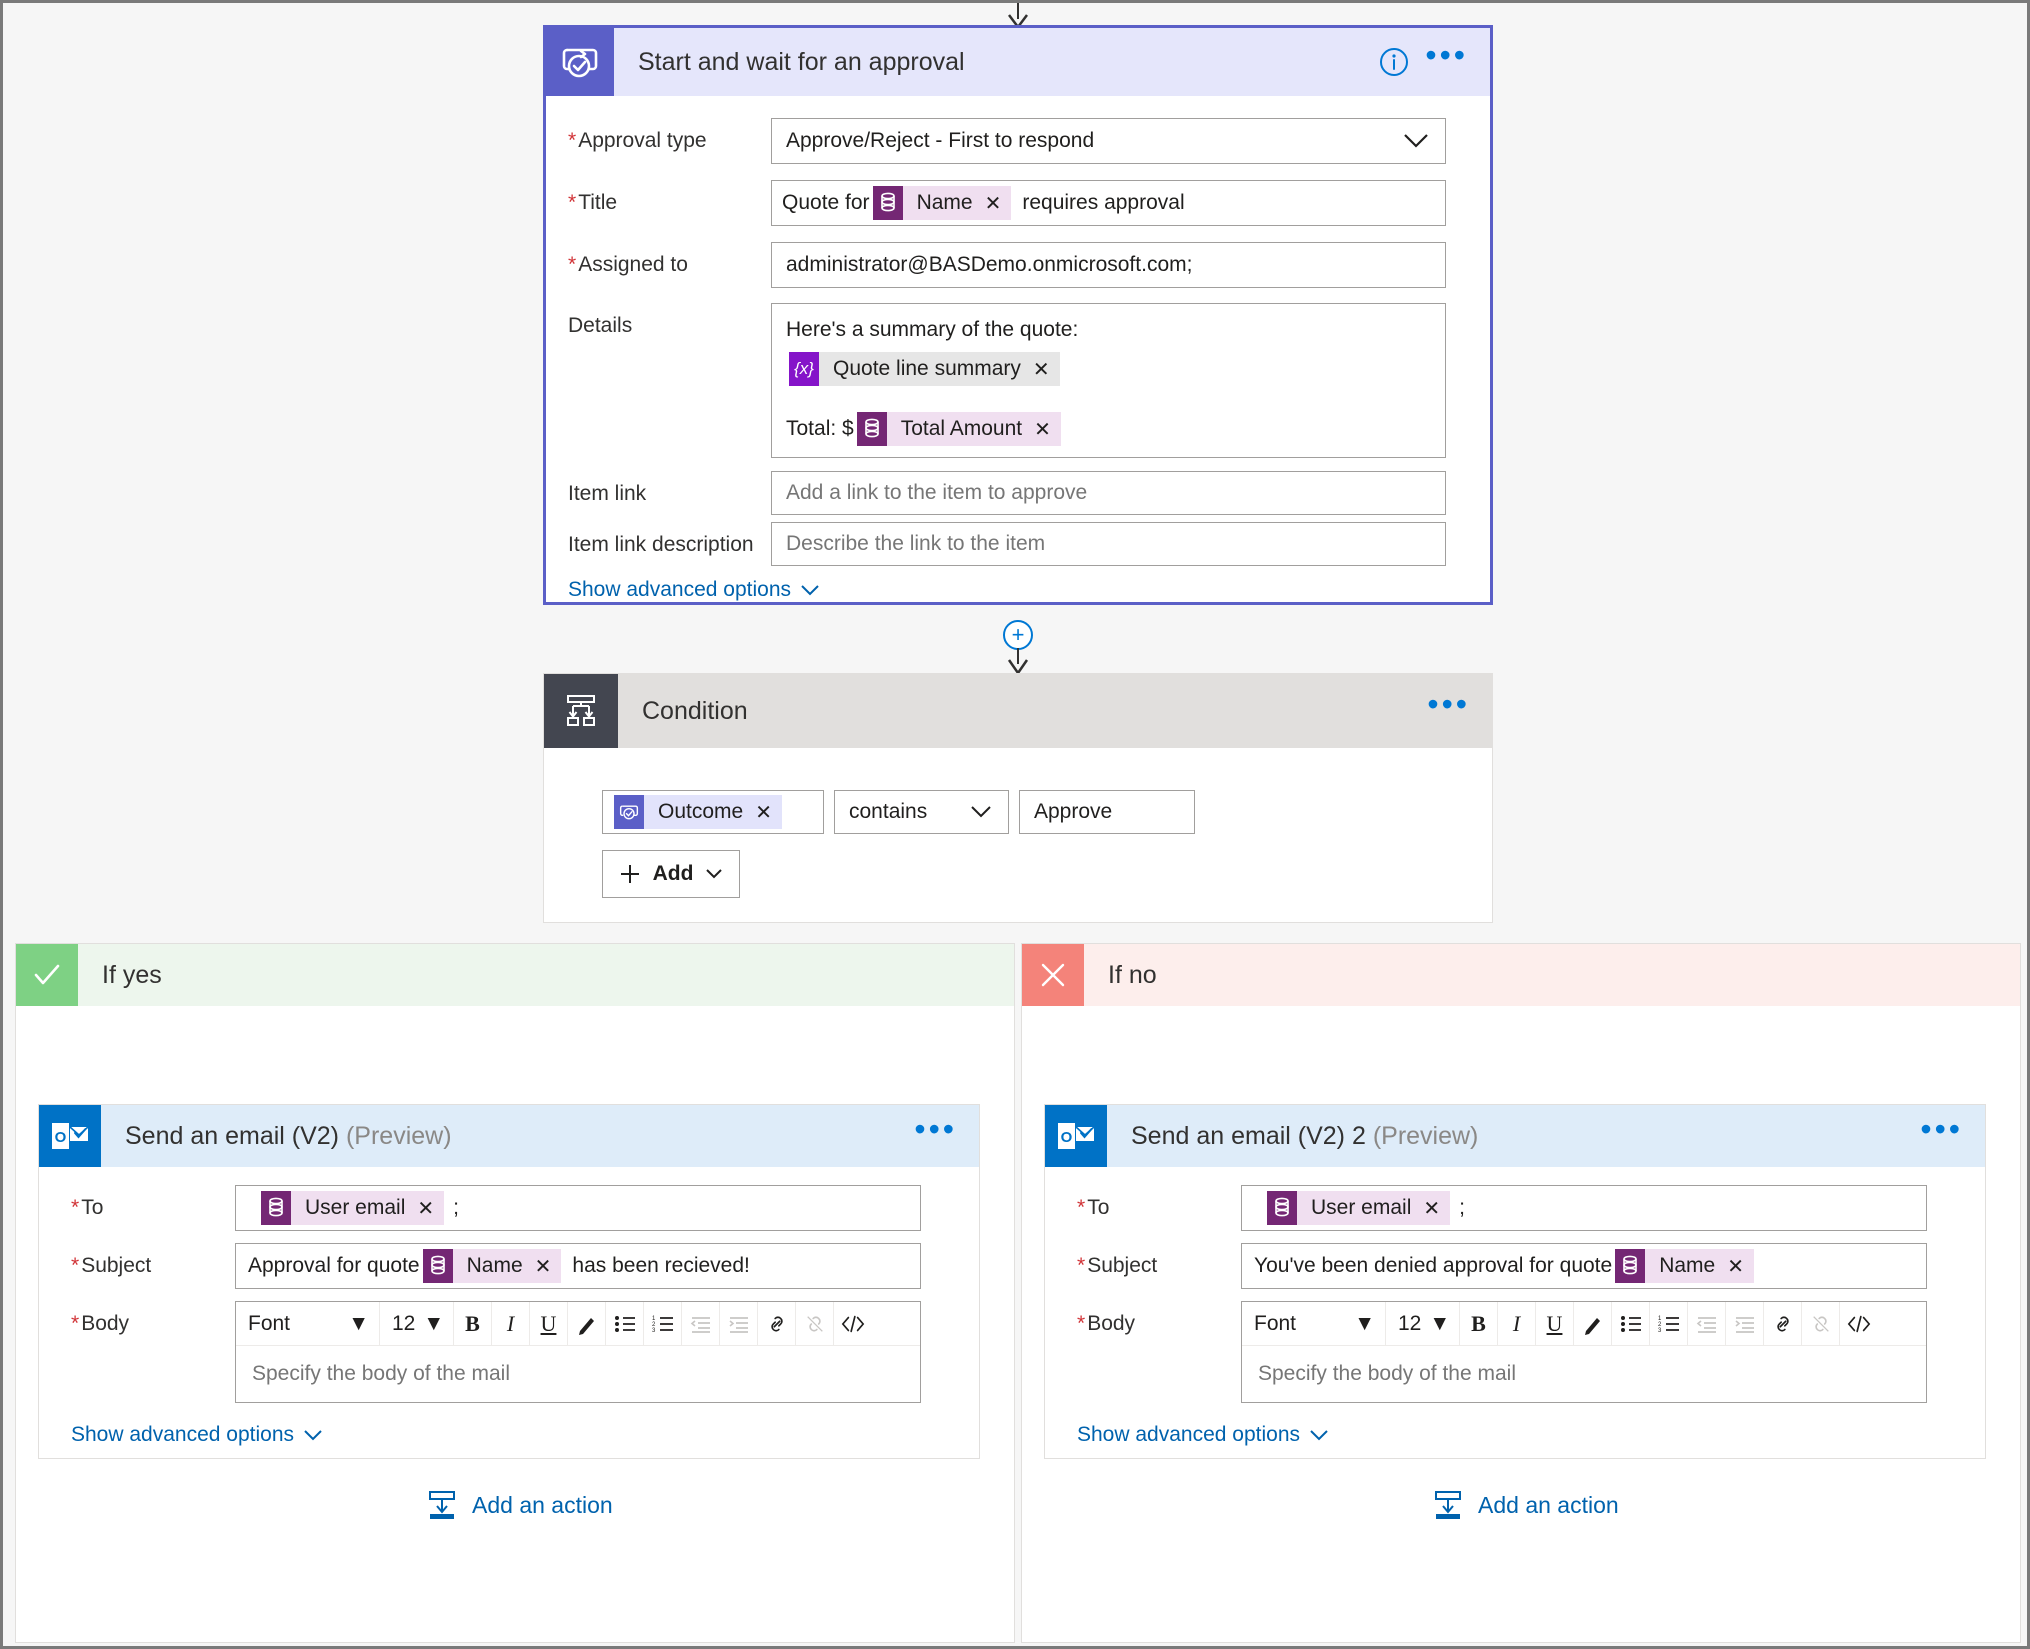 Image resolution: width=2030 pixels, height=1649 pixels. What do you see at coordinates (1188, 1434) in the screenshot?
I see `email-no-show-advanced-label: Show advanced options` at bounding box center [1188, 1434].